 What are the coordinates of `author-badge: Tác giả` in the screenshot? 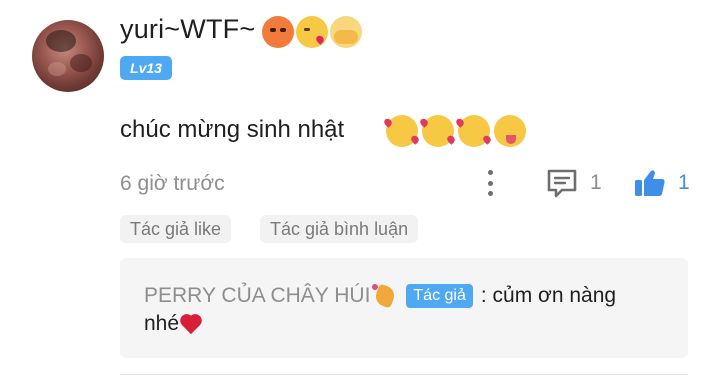 It's located at (439, 296).